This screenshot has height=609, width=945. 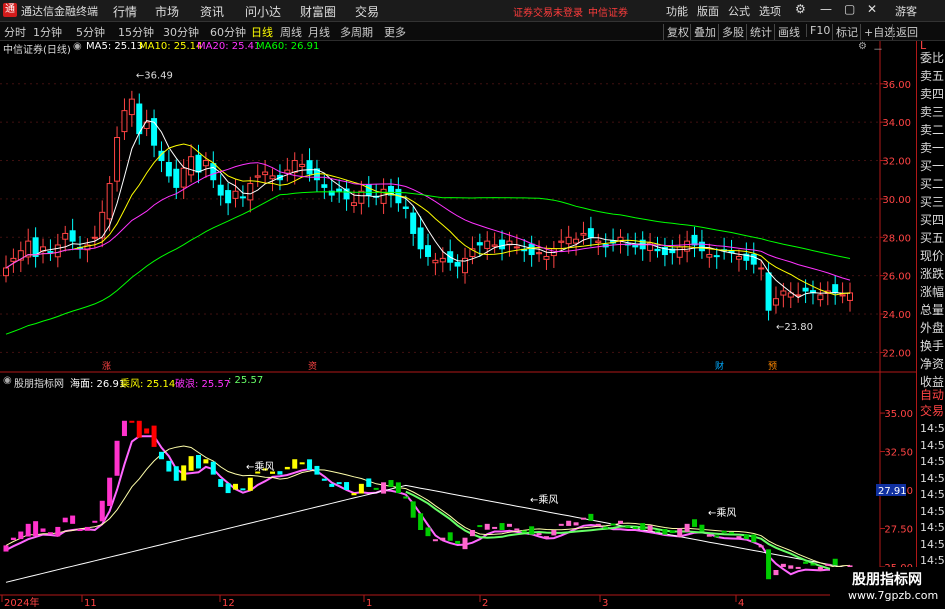 I want to click on rp-label-13: 涨幅, so click(x=932, y=292).